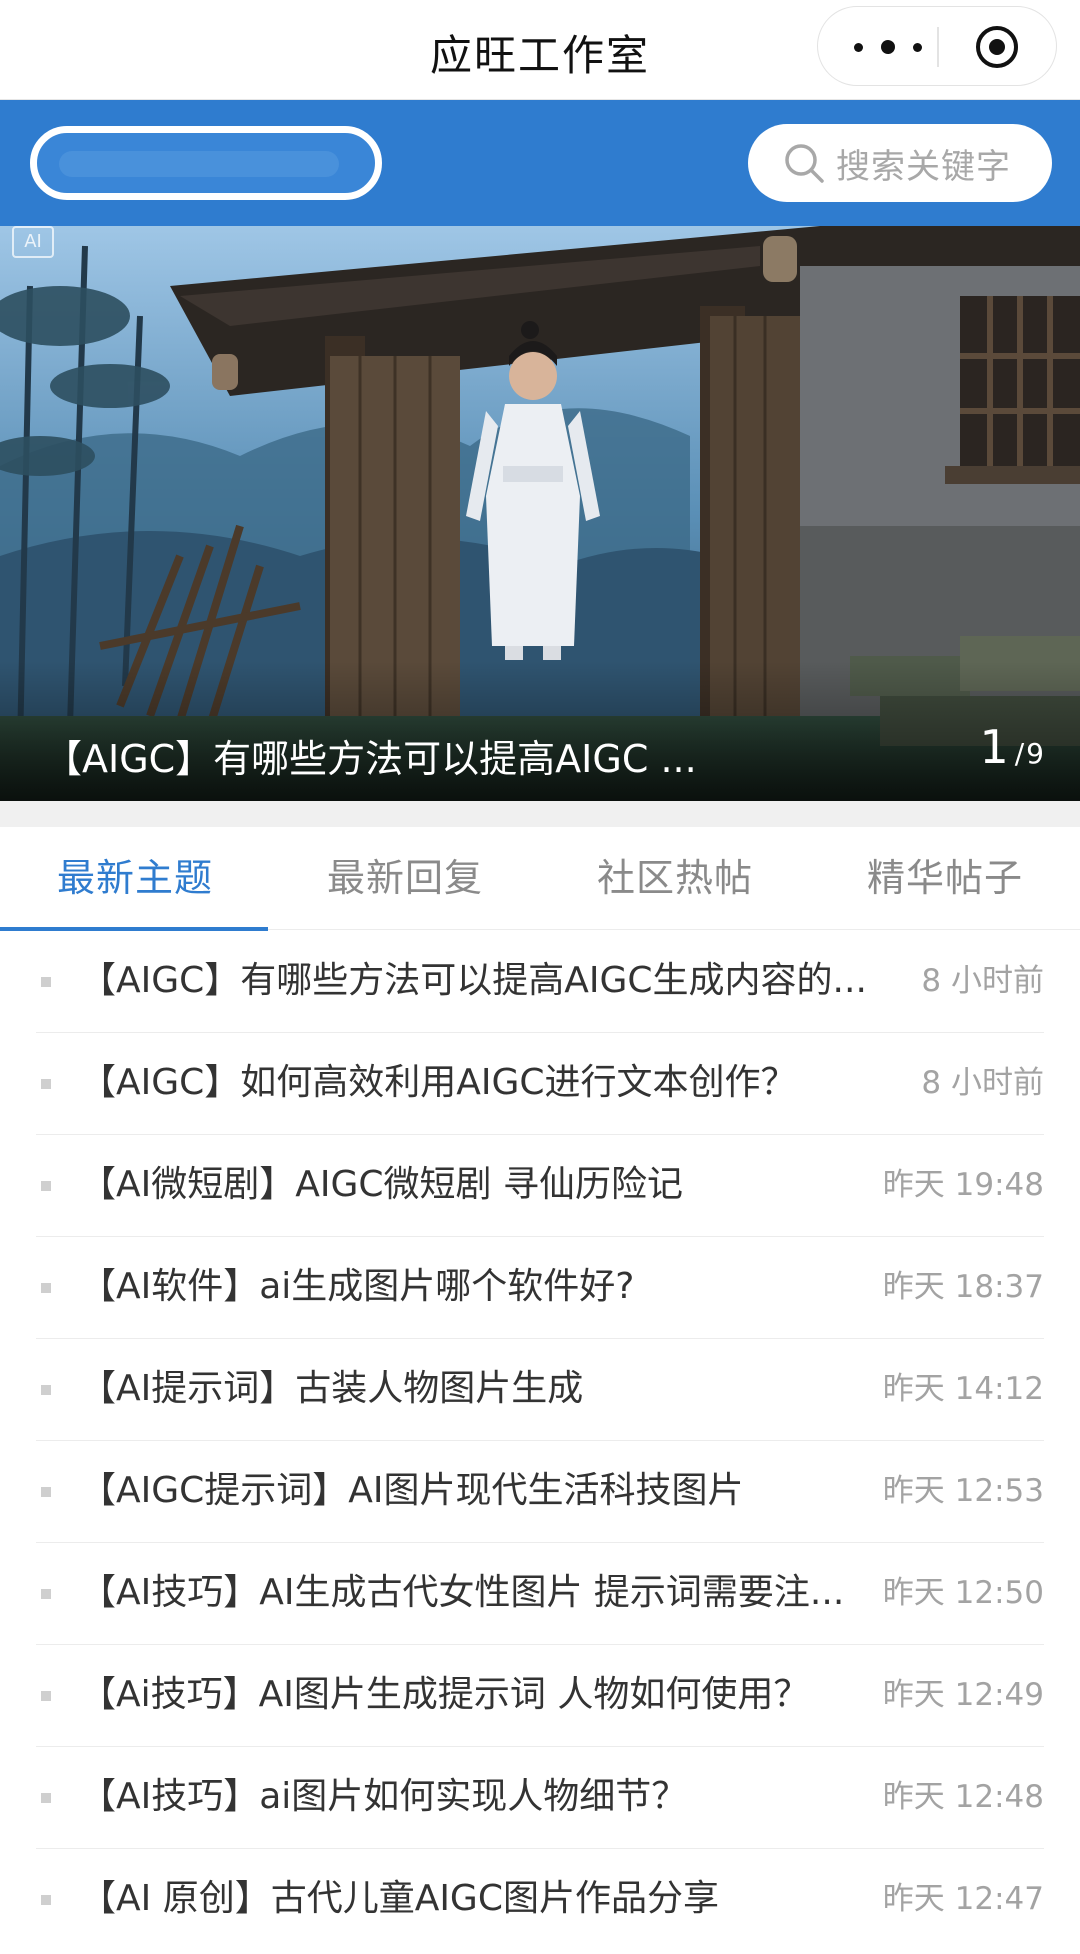  Describe the element at coordinates (960, 1389) in the screenshot. I see `post-time: 昨天 14:12` at that location.